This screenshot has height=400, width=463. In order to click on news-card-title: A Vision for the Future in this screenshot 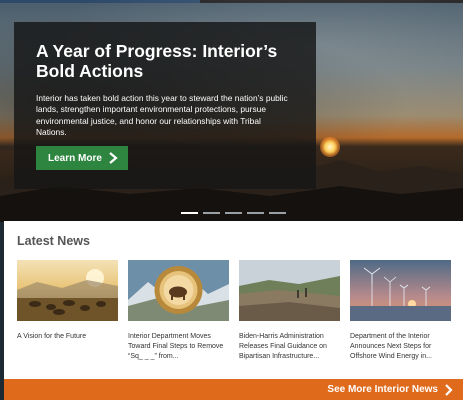, I will do `click(52, 336)`.